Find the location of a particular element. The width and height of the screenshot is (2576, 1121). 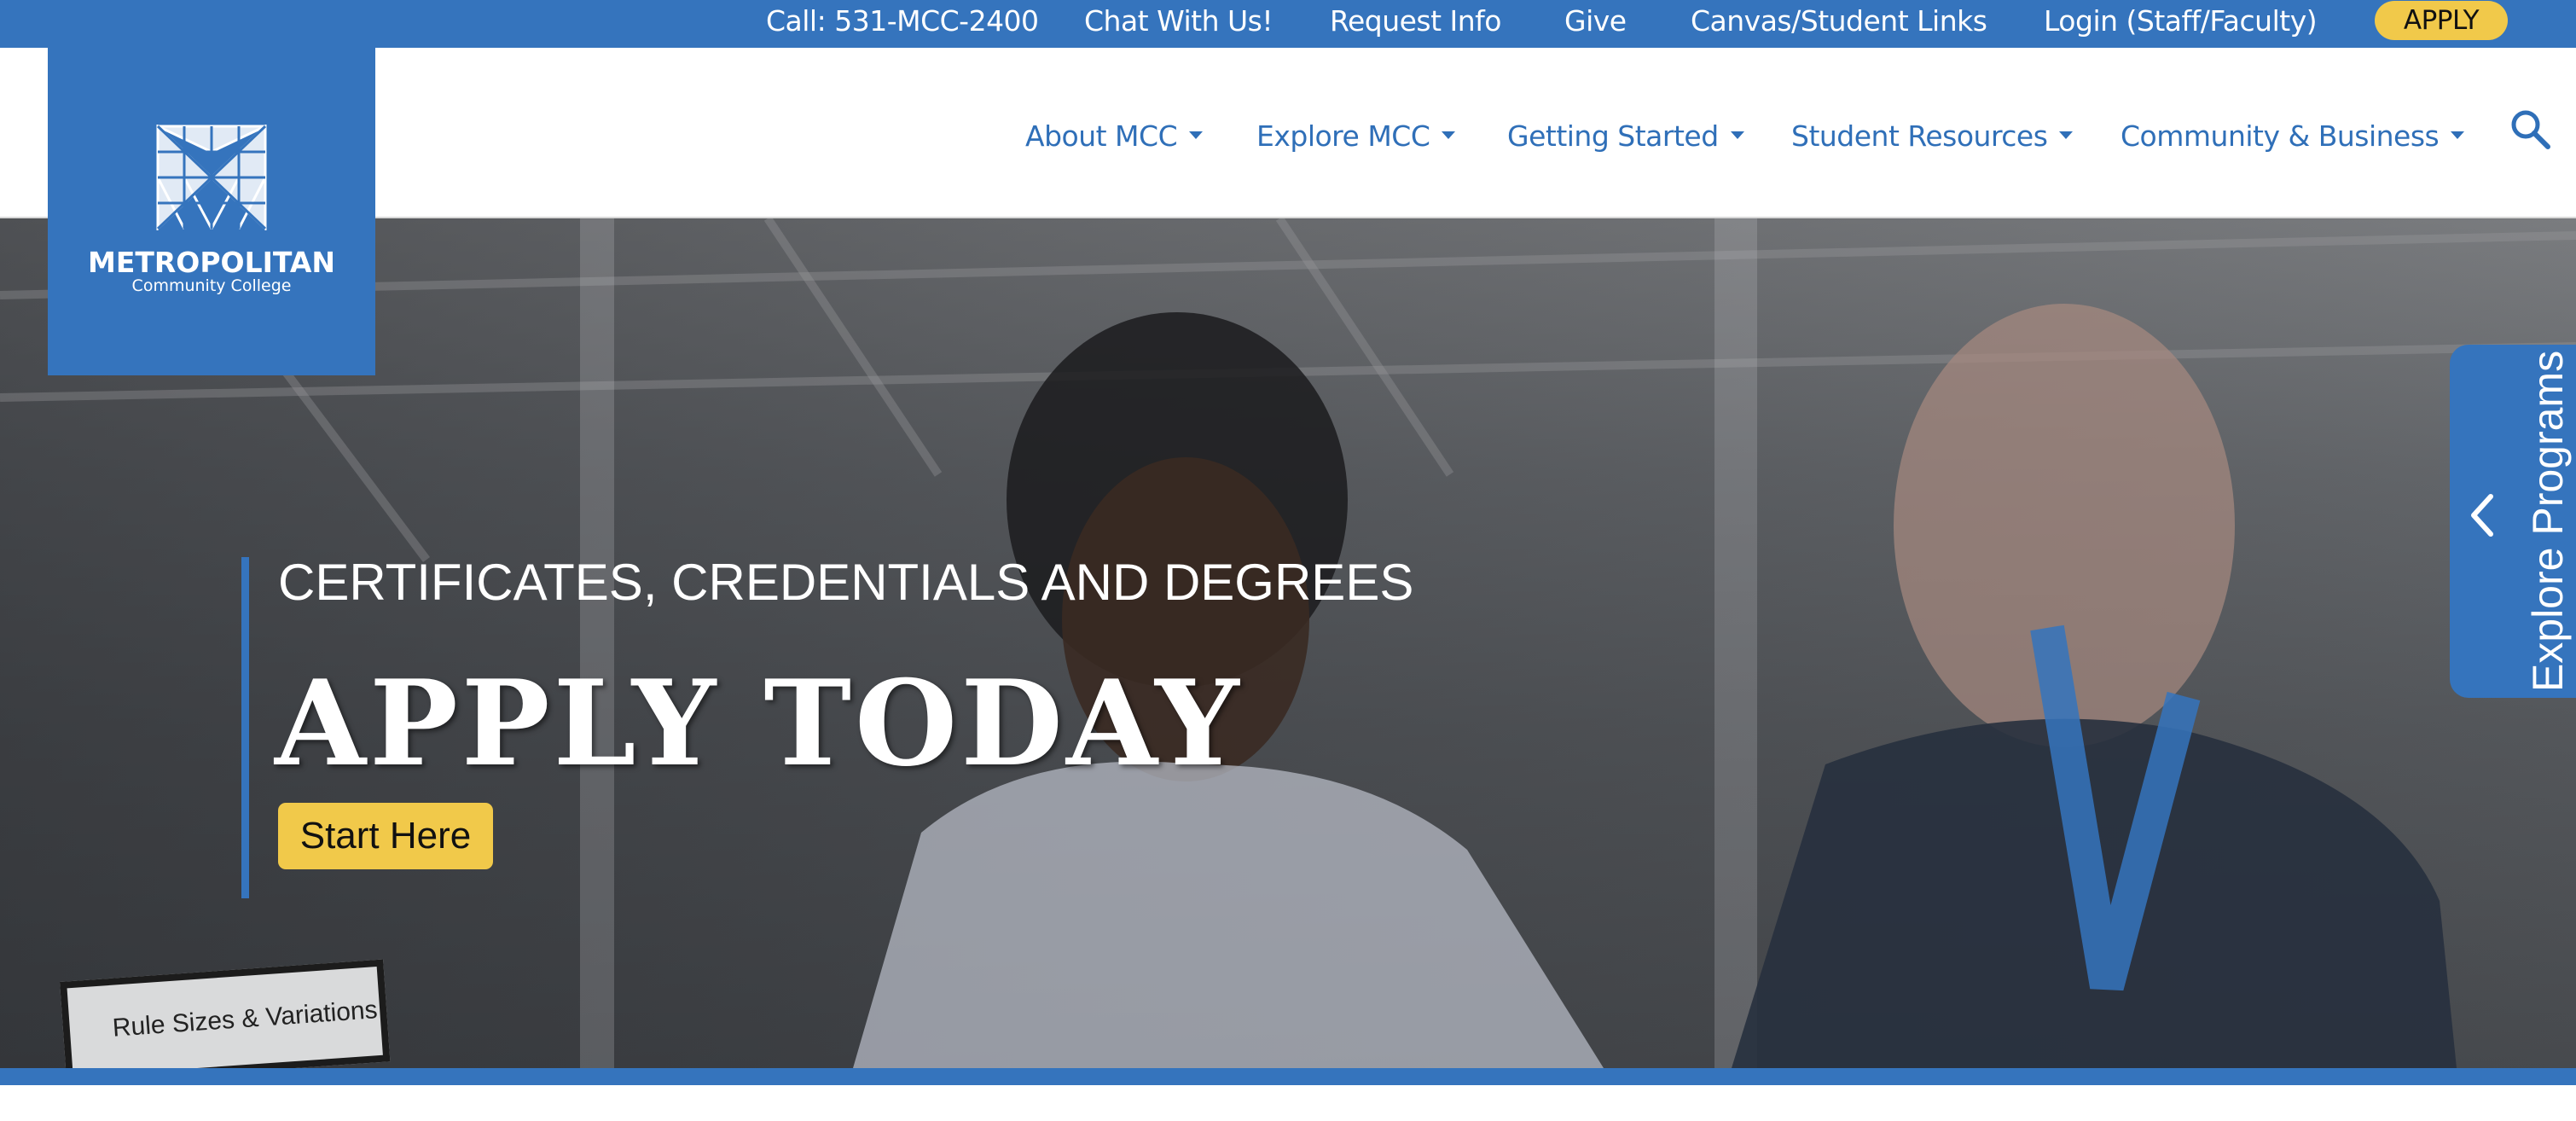

mcc-logo: METROPOLITAN Community College is located at coordinates (211, 211).